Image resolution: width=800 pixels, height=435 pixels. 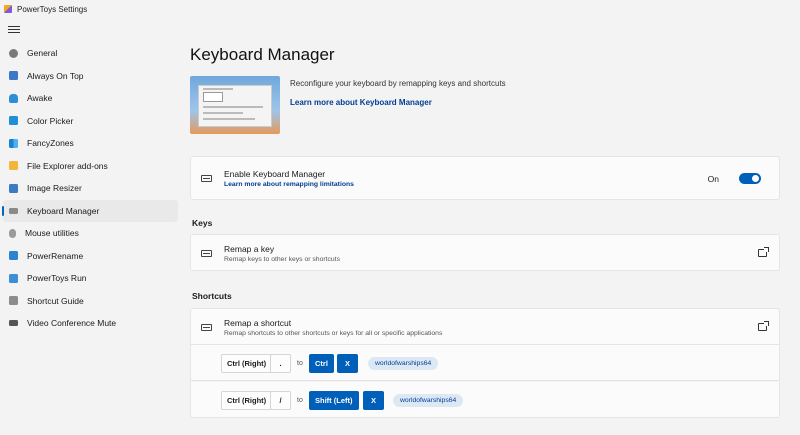 What do you see at coordinates (89, 166) in the screenshot?
I see `sidebar-item-file-explorer-add-ons: File Explorer add-ons` at bounding box center [89, 166].